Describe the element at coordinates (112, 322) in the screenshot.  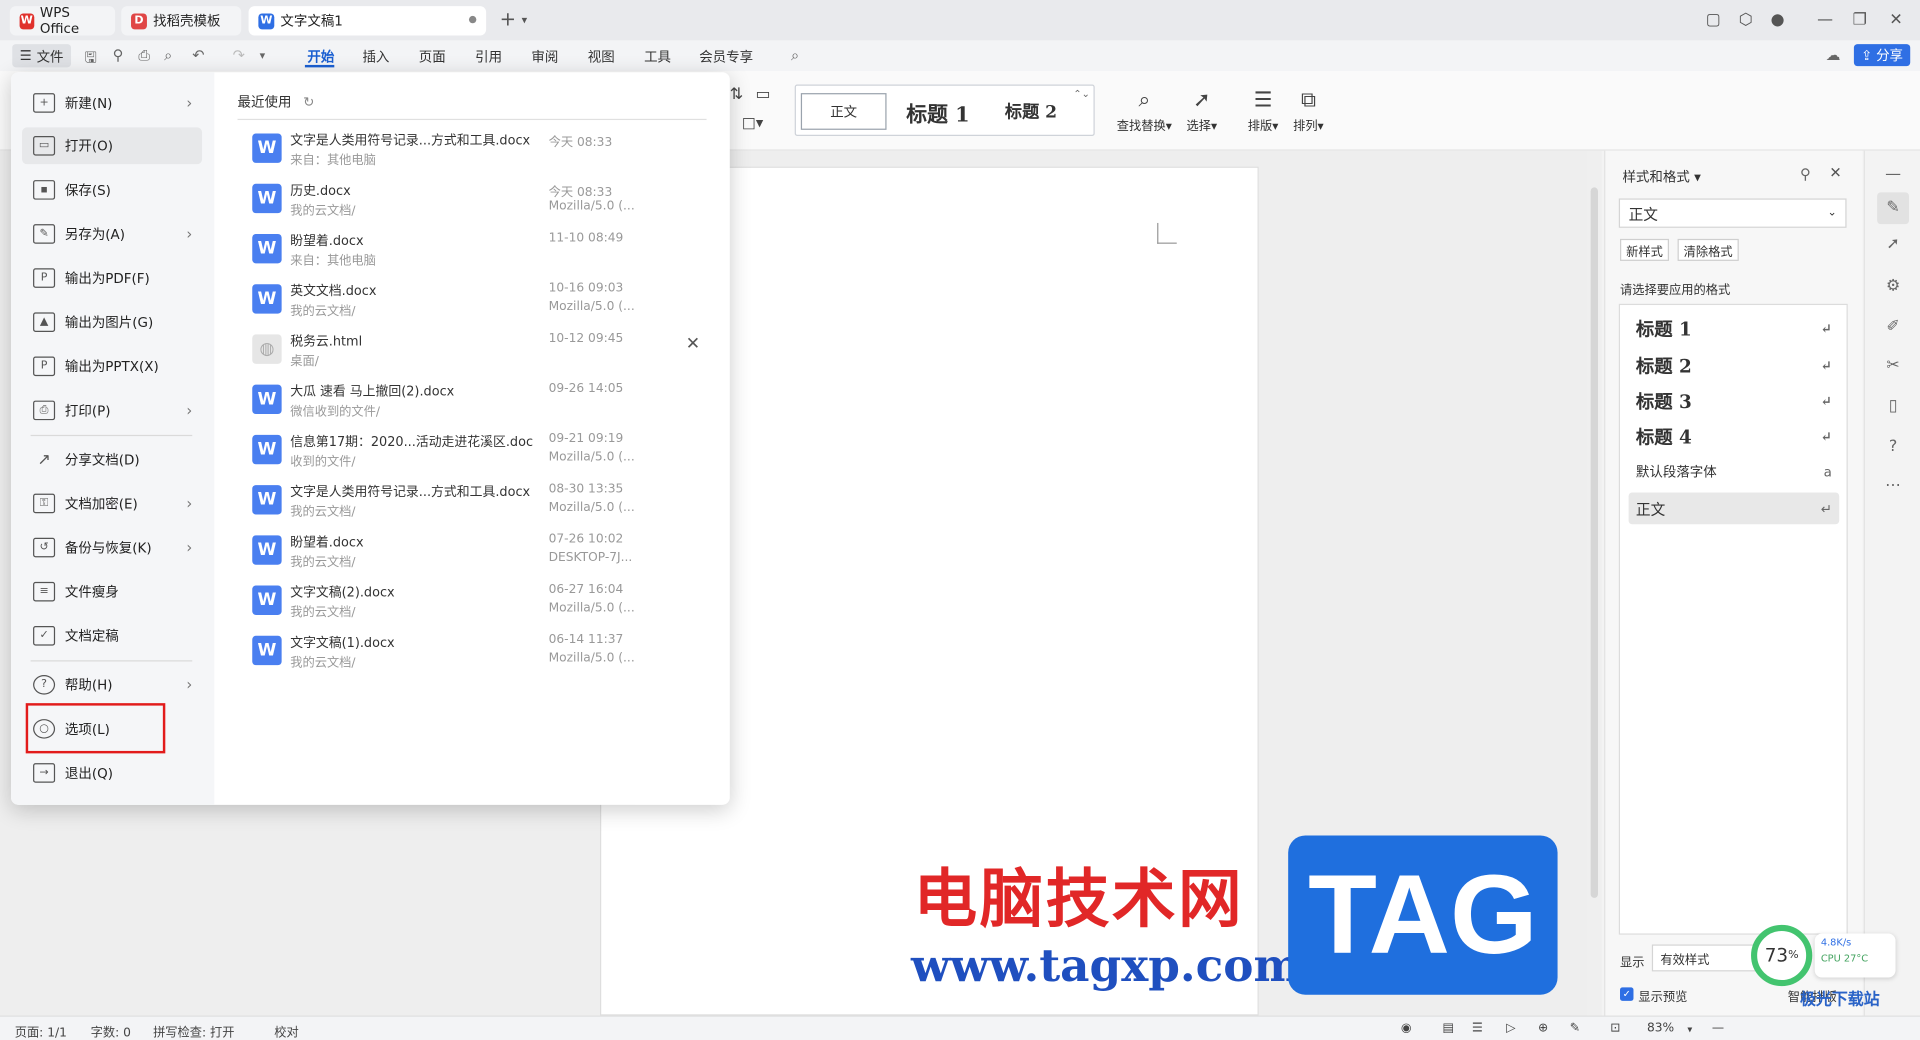
I see `menu-export-image: ▲ 输出为图片(G)` at that location.